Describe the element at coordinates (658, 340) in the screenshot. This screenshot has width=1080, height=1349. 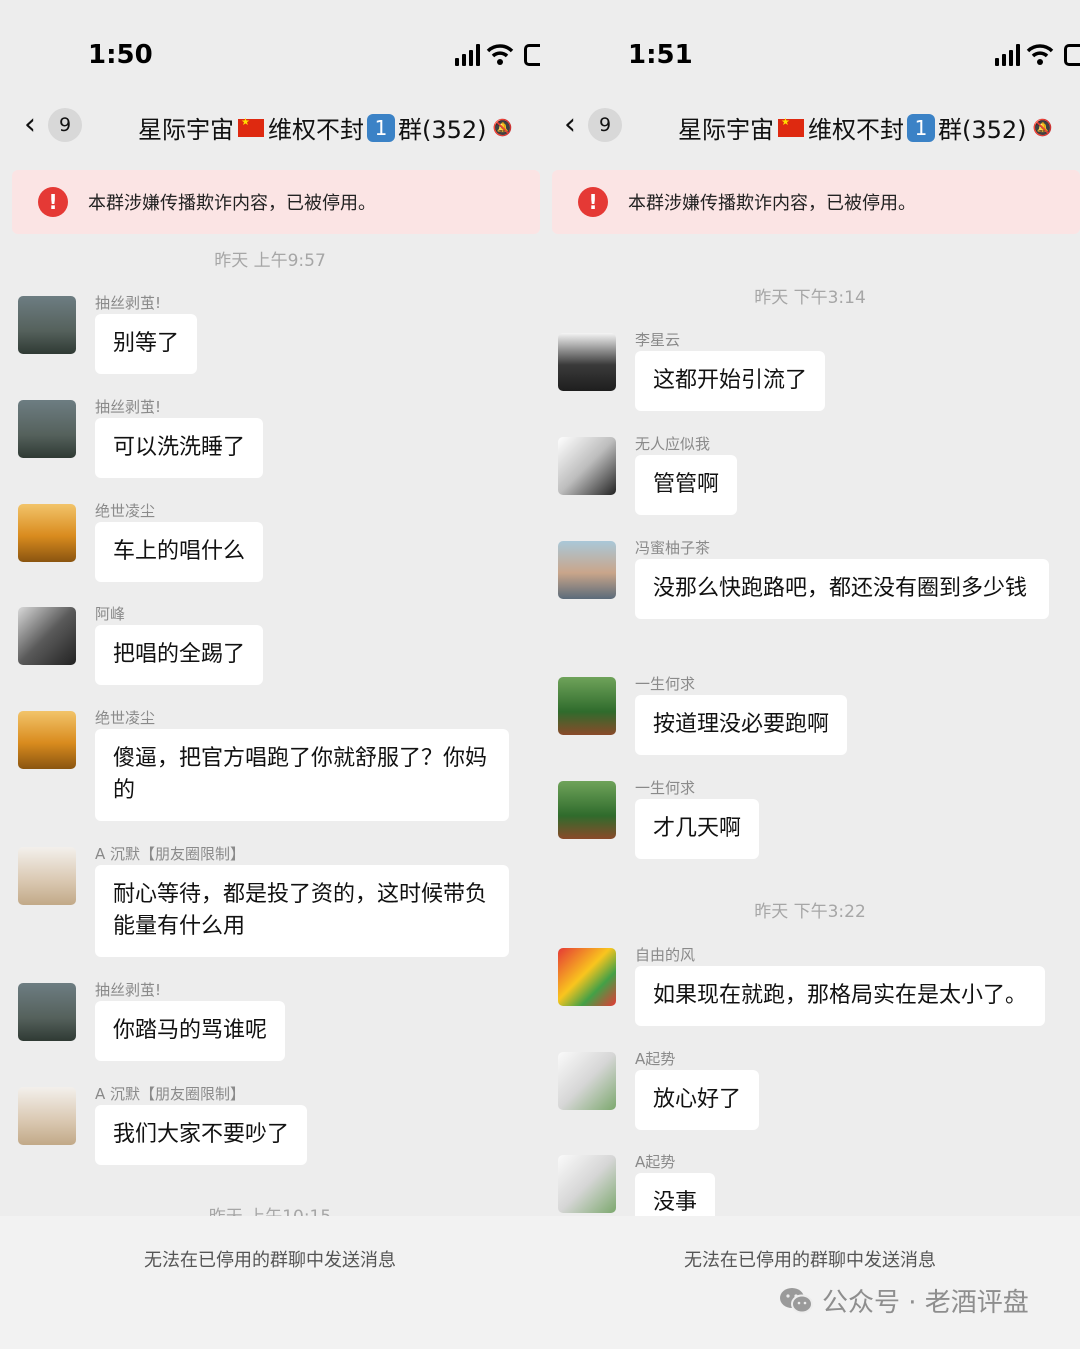
I see `sender-name: 李星云` at that location.